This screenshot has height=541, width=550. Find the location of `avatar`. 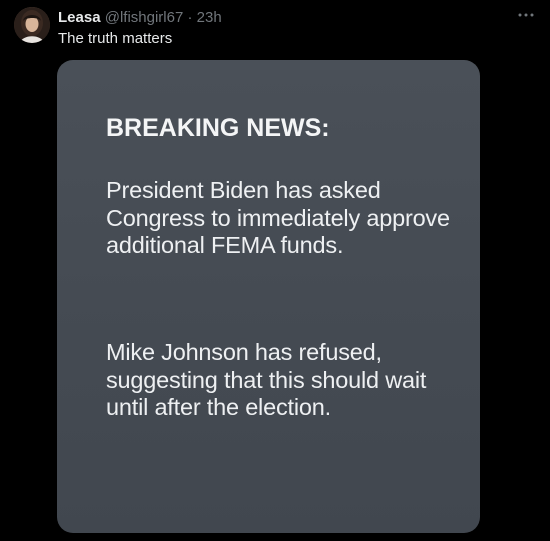

avatar is located at coordinates (32, 25).